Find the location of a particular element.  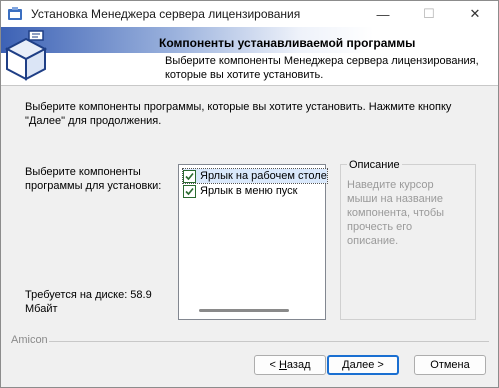

horizontal-scrollbar-thumb is located at coordinates (244, 310).